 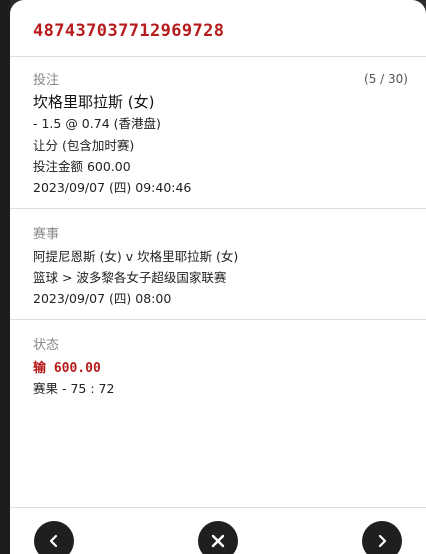 I want to click on bet-result: 输 600.00, so click(x=67, y=368).